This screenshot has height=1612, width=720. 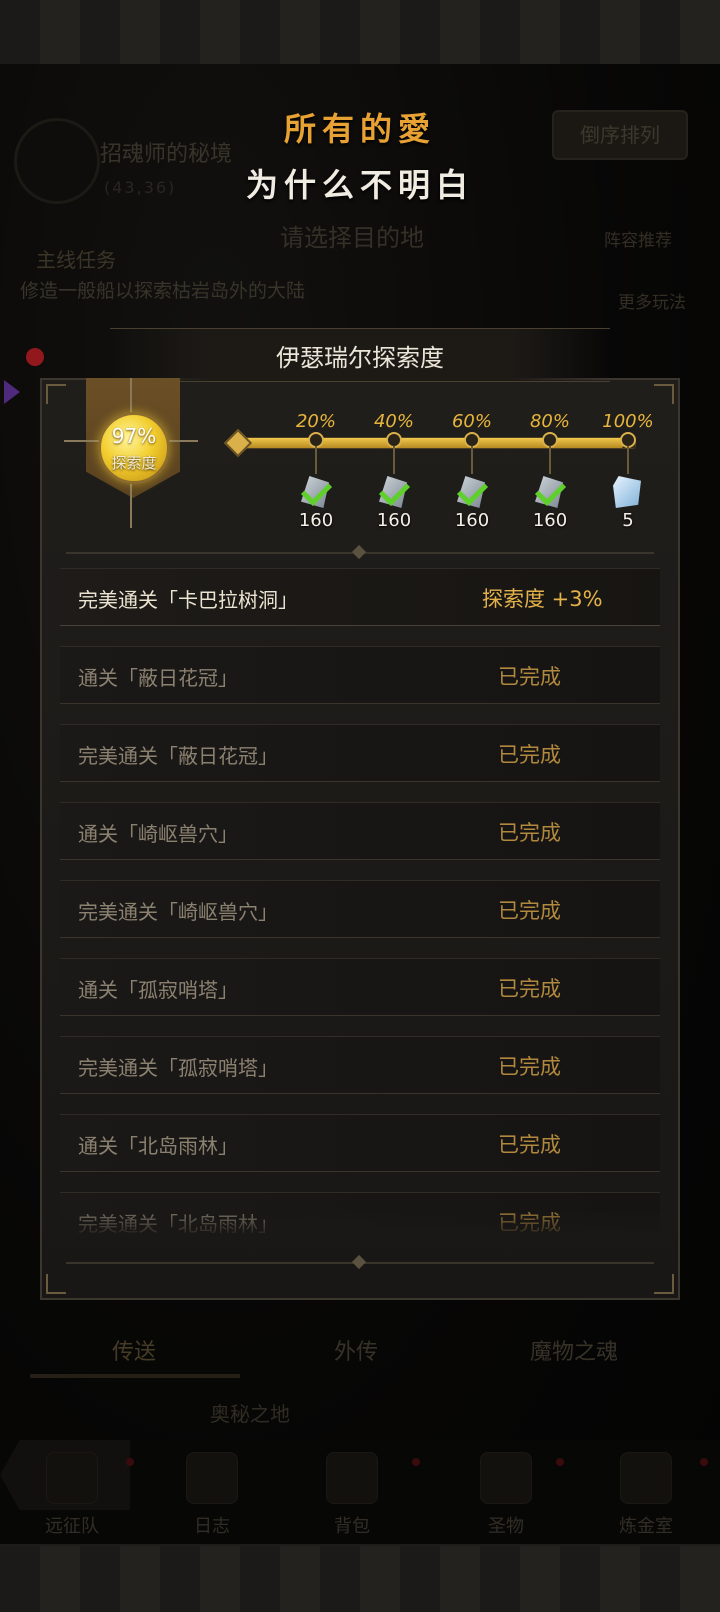 What do you see at coordinates (158, 834) in the screenshot?
I see `task-name: 通关「崎岖兽穴」` at bounding box center [158, 834].